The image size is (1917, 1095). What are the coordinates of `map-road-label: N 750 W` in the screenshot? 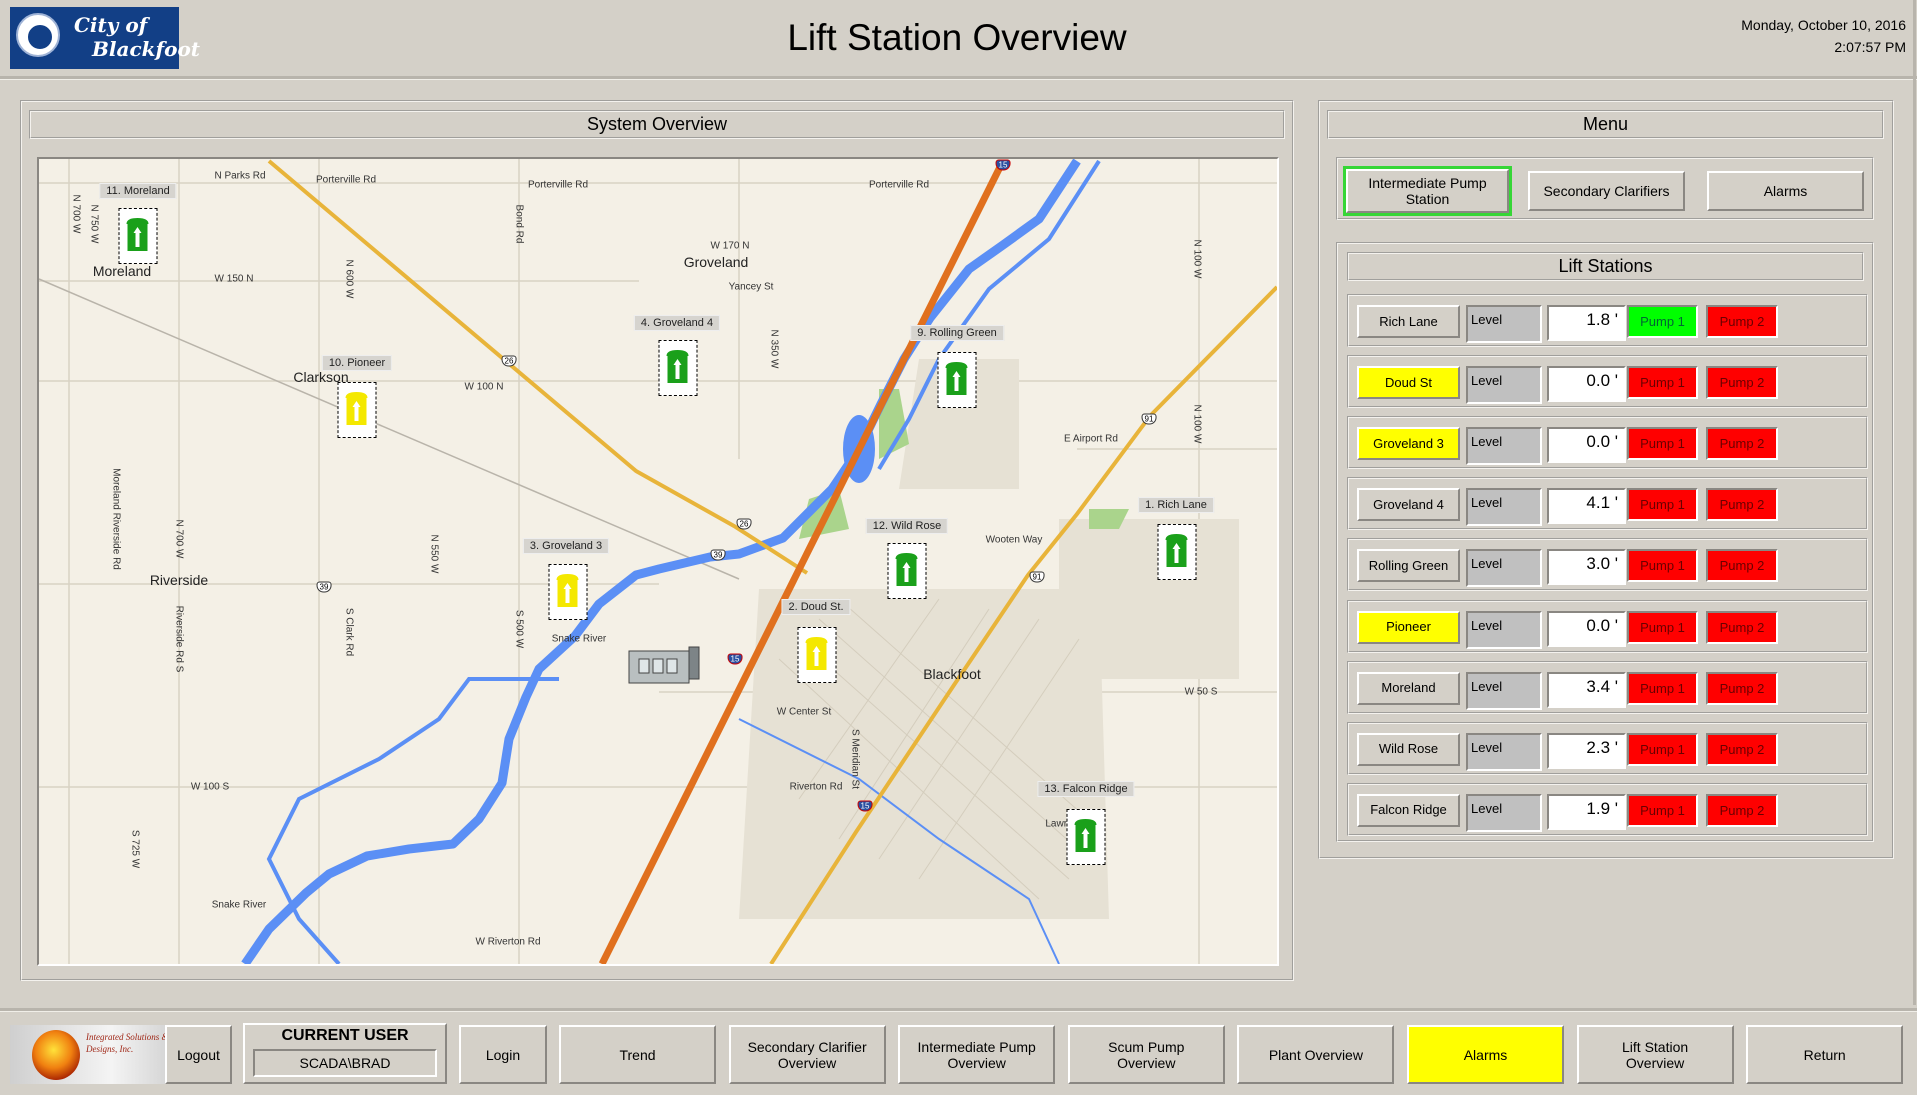 It's located at (94, 224).